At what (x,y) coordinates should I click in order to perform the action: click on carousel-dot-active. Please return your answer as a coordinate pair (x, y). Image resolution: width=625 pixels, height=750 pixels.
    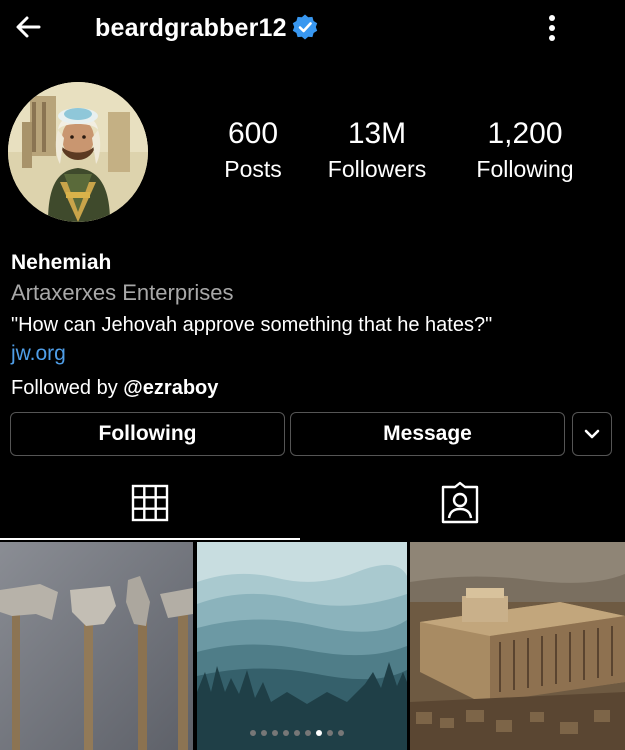
    Looking at the image, I should click on (319, 733).